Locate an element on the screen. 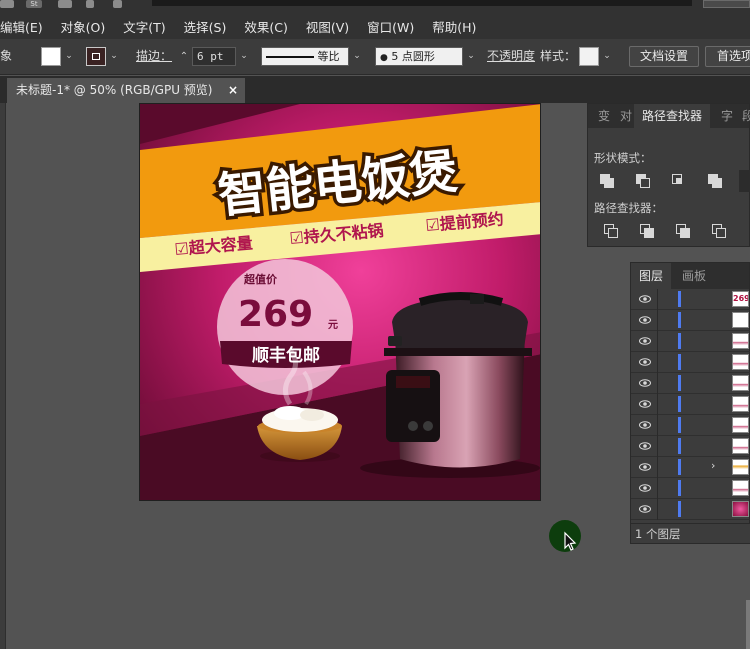  brush-label: 5 点圆形 is located at coordinates (413, 56).